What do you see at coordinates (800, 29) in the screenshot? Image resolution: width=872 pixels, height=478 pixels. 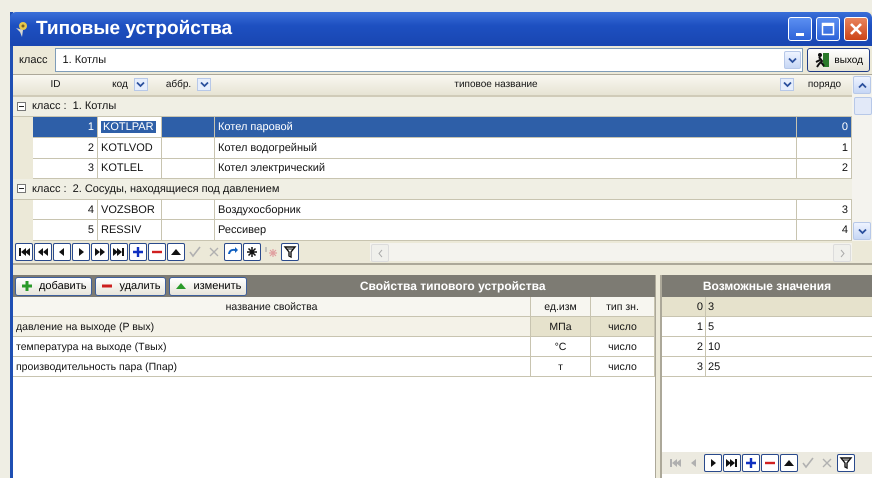 I see `minimize-button` at bounding box center [800, 29].